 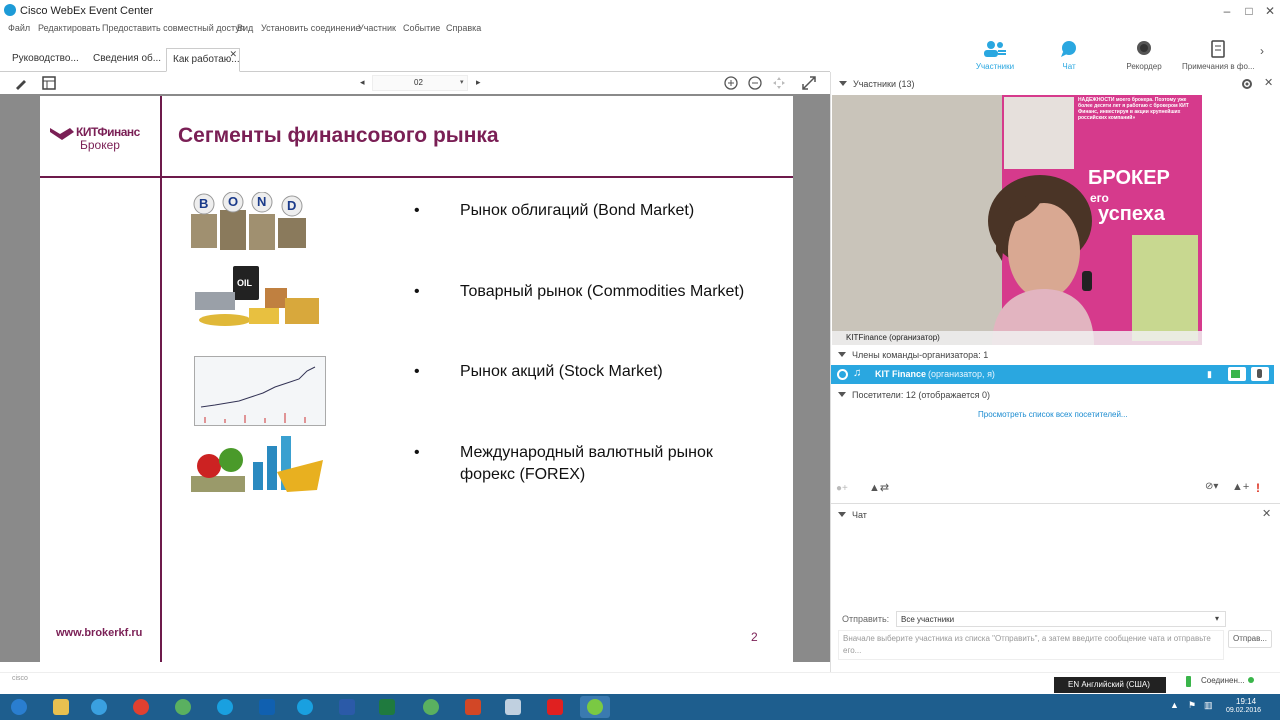 What do you see at coordinates (1227, 11) in the screenshot?
I see `minimize-icon: –` at bounding box center [1227, 11].